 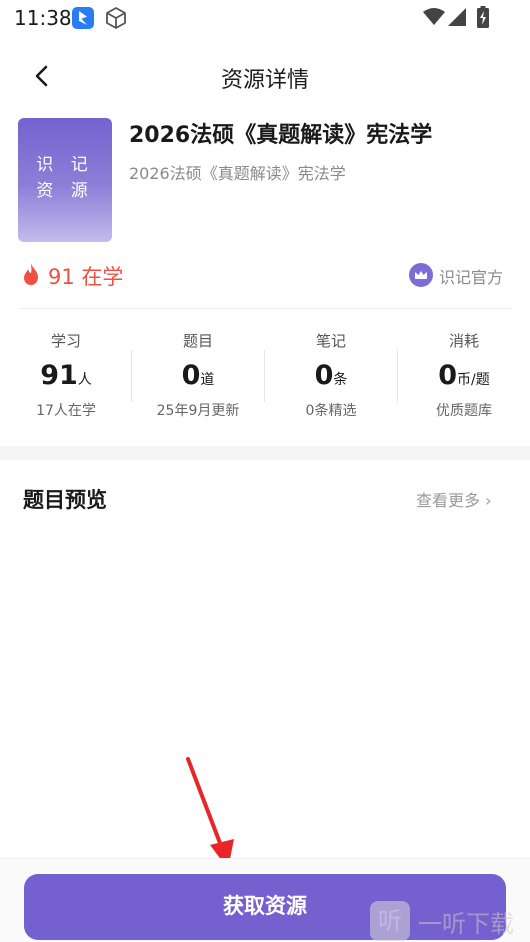 What do you see at coordinates (116, 18) in the screenshot?
I see `cube-icon` at bounding box center [116, 18].